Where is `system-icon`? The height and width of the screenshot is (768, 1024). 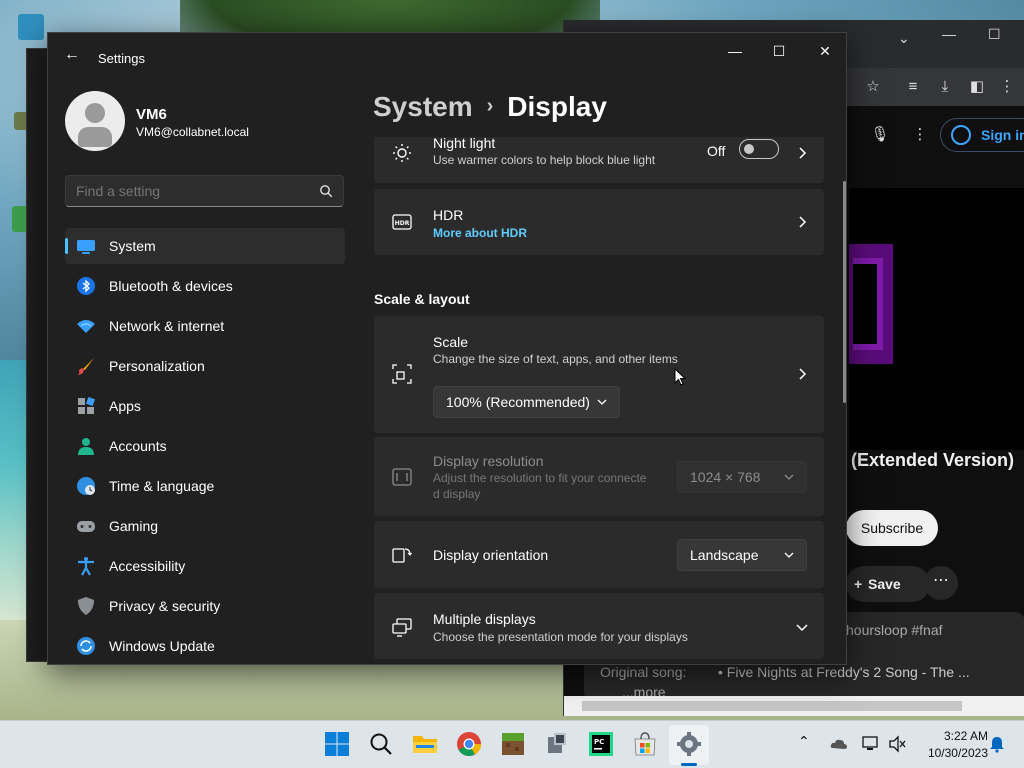
system-icon is located at coordinates (86, 247).